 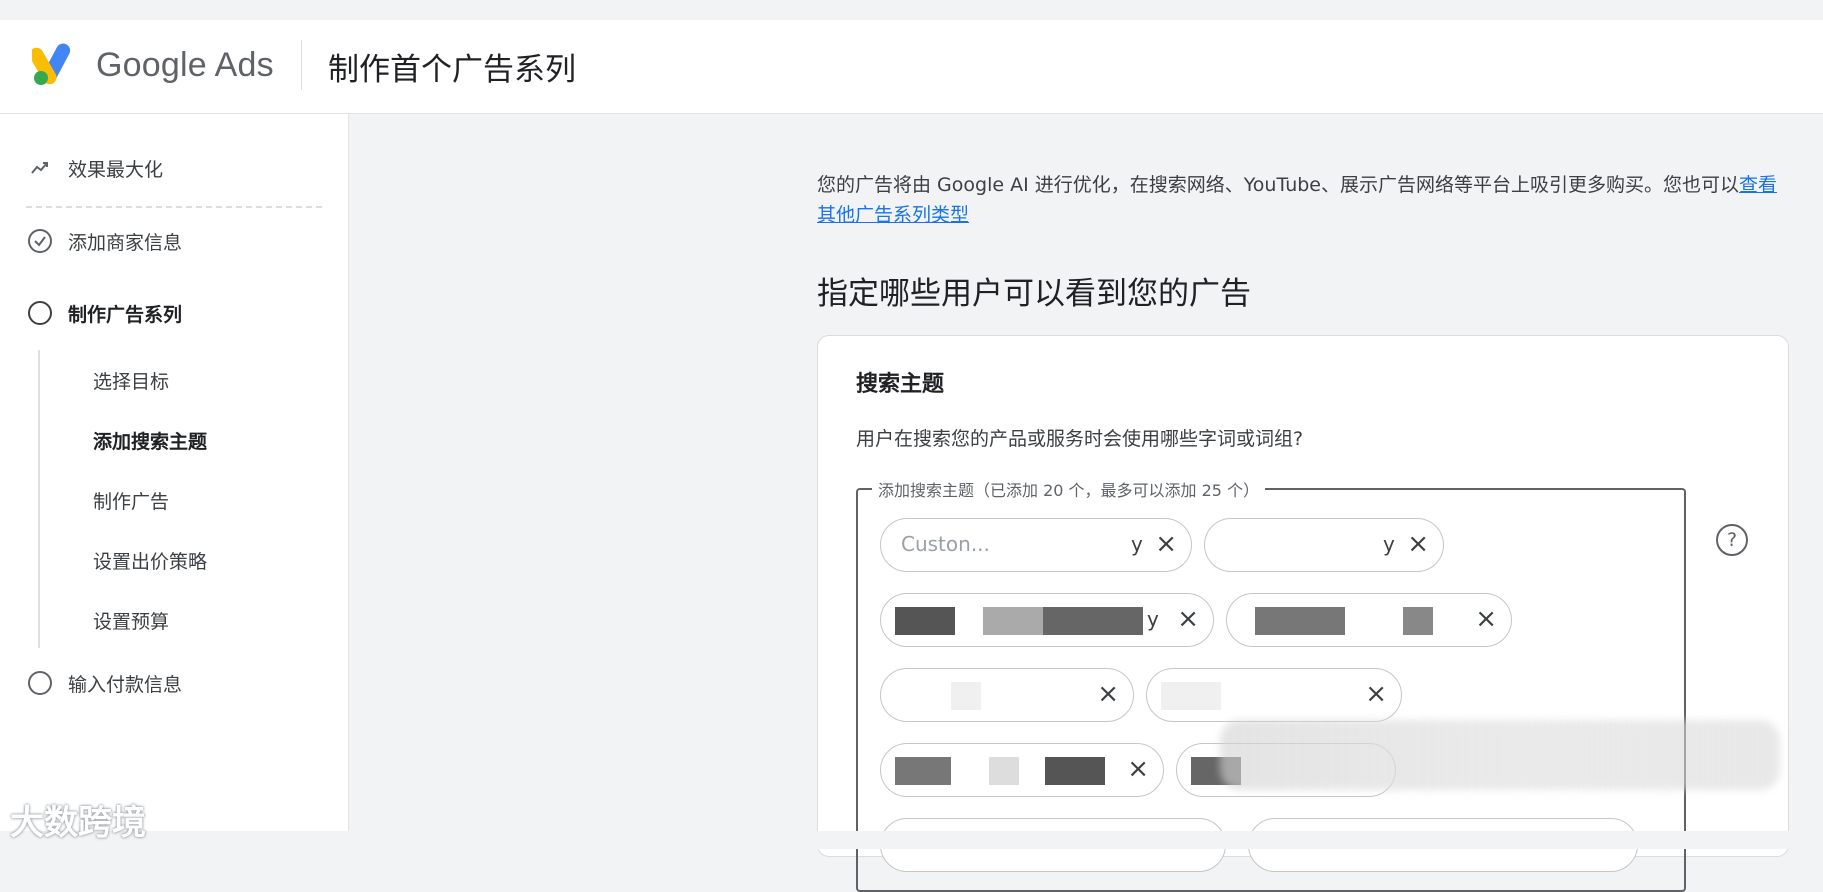 I want to click on step-business-info: 添加商家信息, so click(x=104, y=241).